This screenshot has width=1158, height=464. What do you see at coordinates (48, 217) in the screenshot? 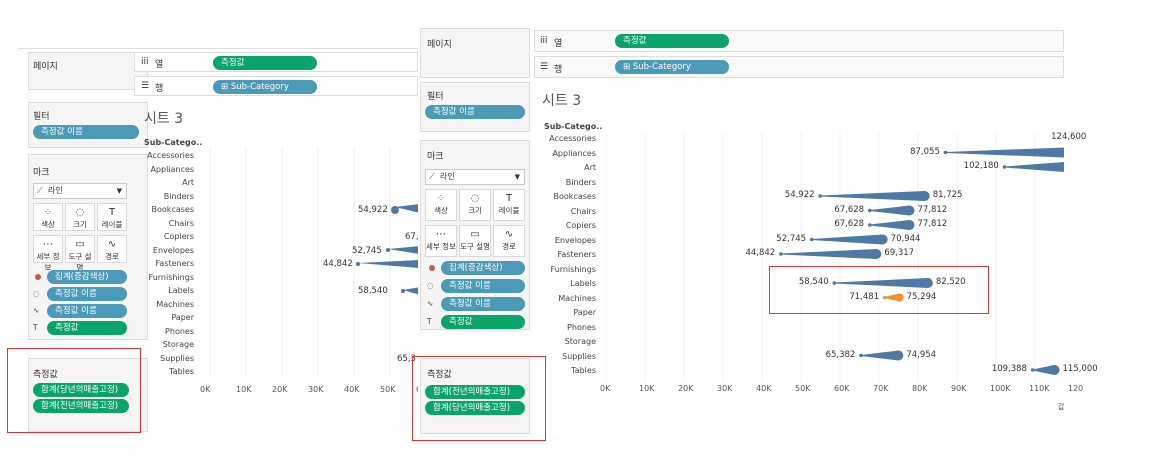
I see `left-color-button: ⁘ 색상` at bounding box center [48, 217].